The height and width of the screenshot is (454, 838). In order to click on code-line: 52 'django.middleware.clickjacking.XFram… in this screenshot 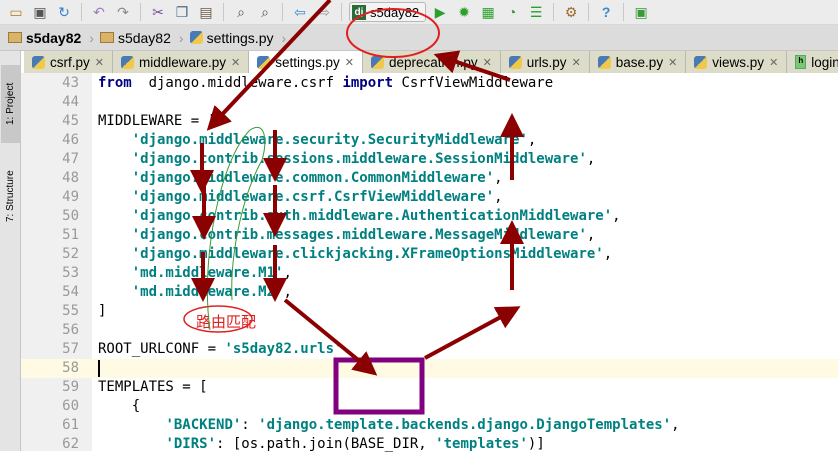, I will do `click(419, 254)`.